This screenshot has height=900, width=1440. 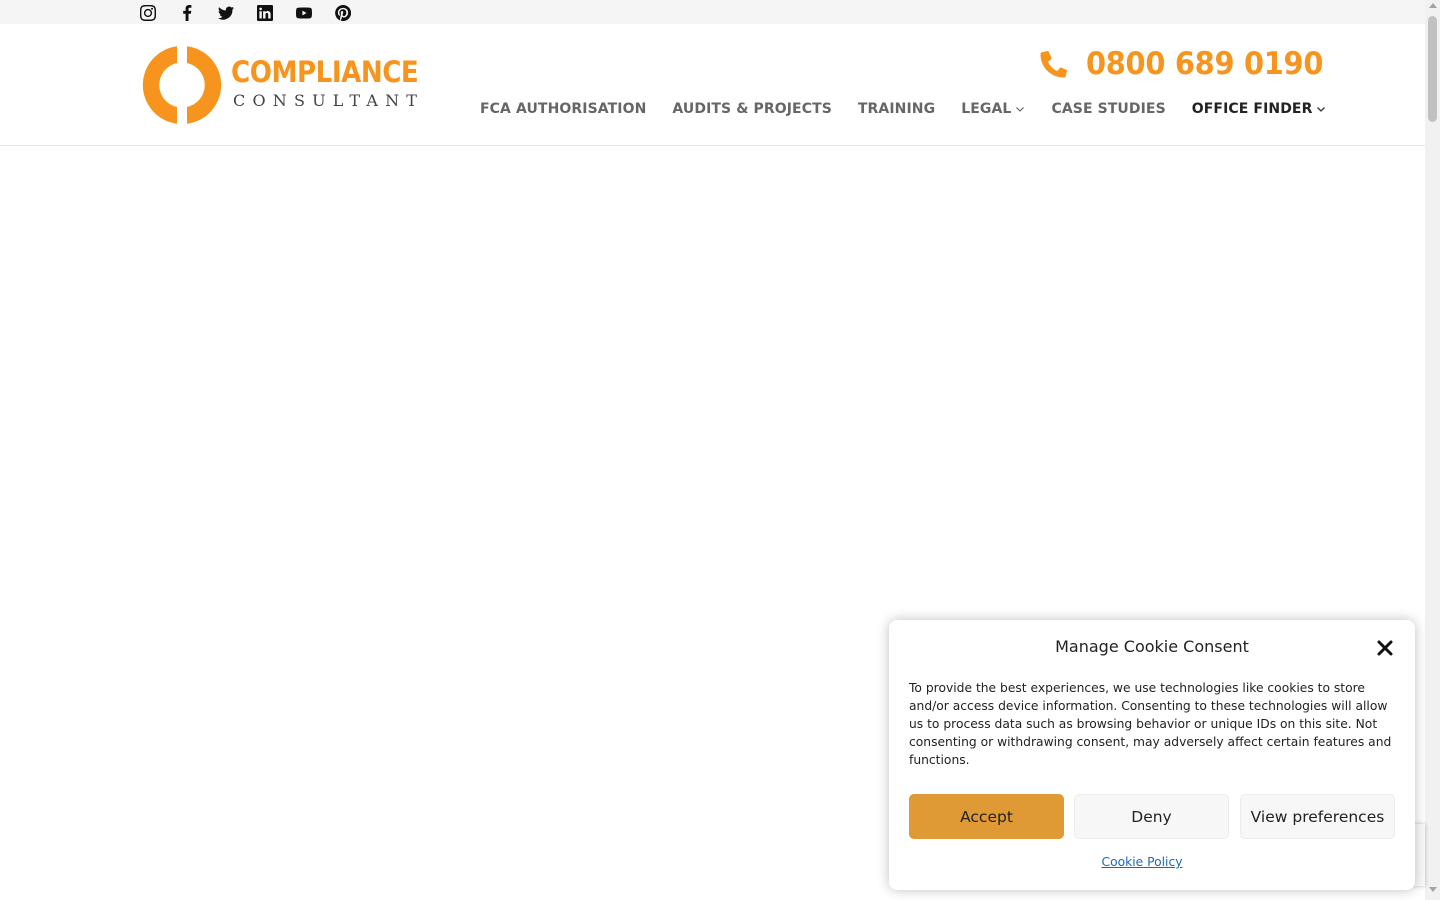 What do you see at coordinates (1432, 450) in the screenshot?
I see `page-scrollbar` at bounding box center [1432, 450].